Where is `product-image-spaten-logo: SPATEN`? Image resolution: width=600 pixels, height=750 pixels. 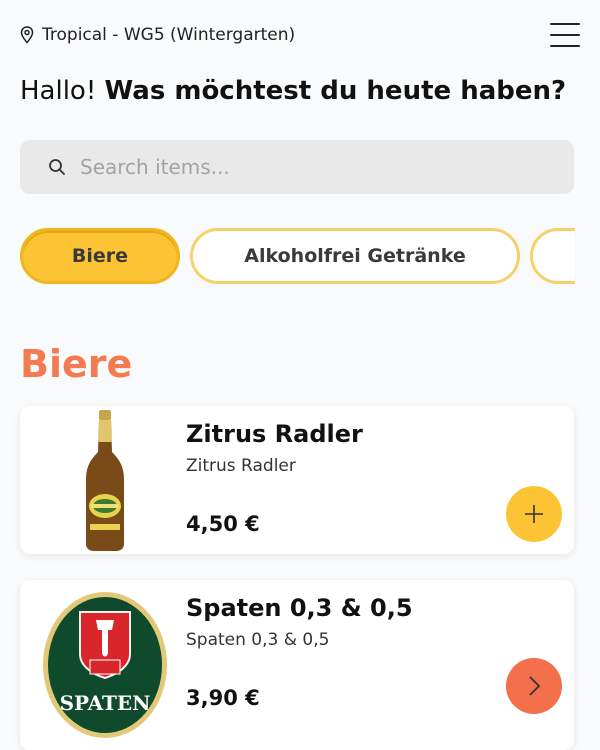
product-image-spaten-logo: SPATEN is located at coordinates (105, 665).